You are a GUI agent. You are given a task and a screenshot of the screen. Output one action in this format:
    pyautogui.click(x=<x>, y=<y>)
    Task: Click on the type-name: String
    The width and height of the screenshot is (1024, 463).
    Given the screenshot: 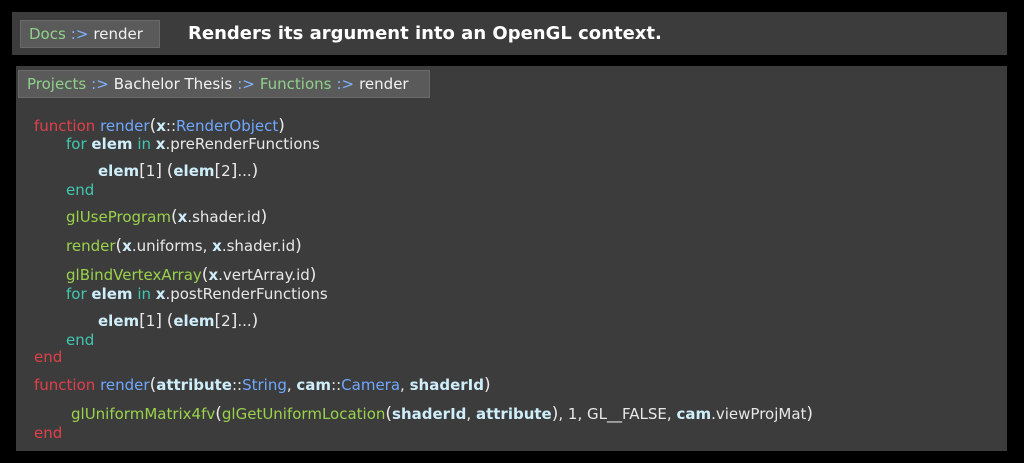 What is the action you would take?
    pyautogui.click(x=264, y=385)
    